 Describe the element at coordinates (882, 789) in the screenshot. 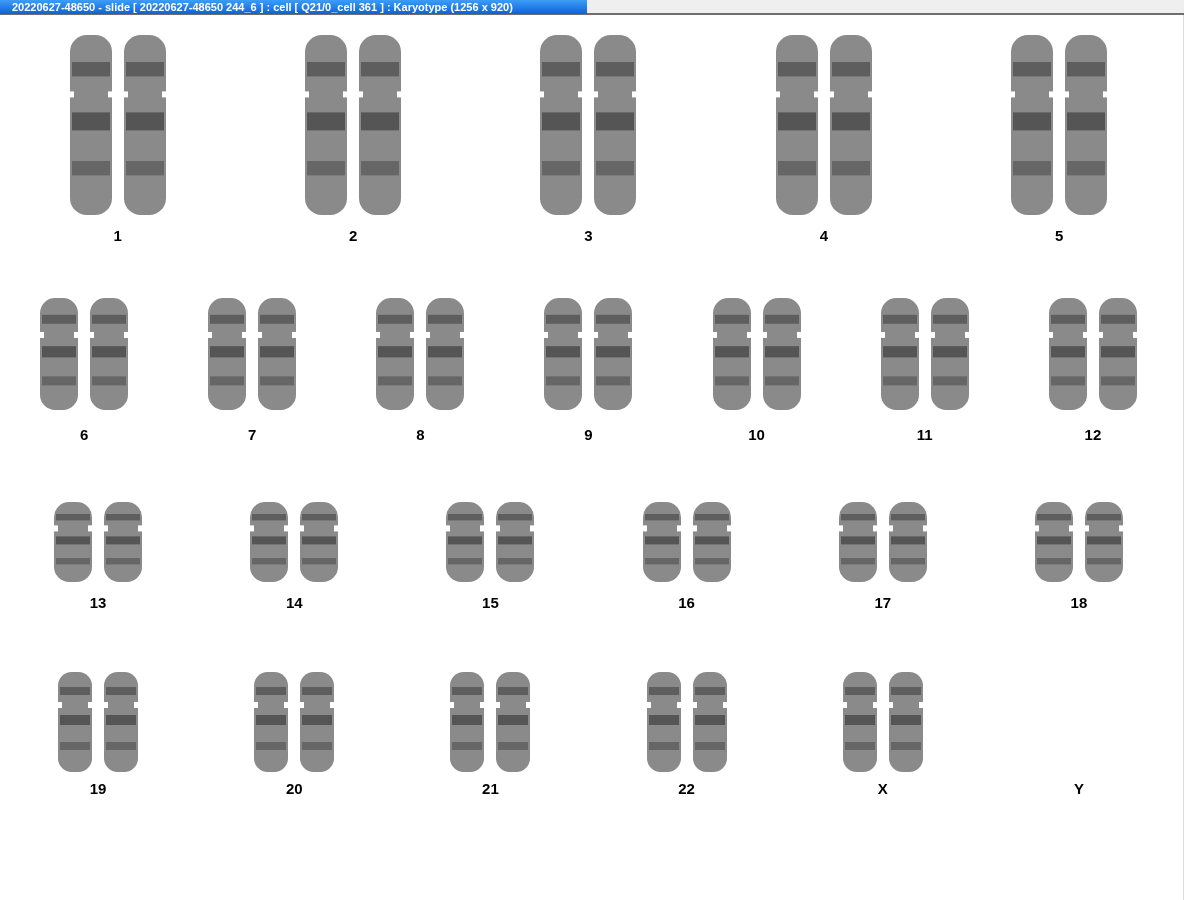

I see `chromosome-label: X` at that location.